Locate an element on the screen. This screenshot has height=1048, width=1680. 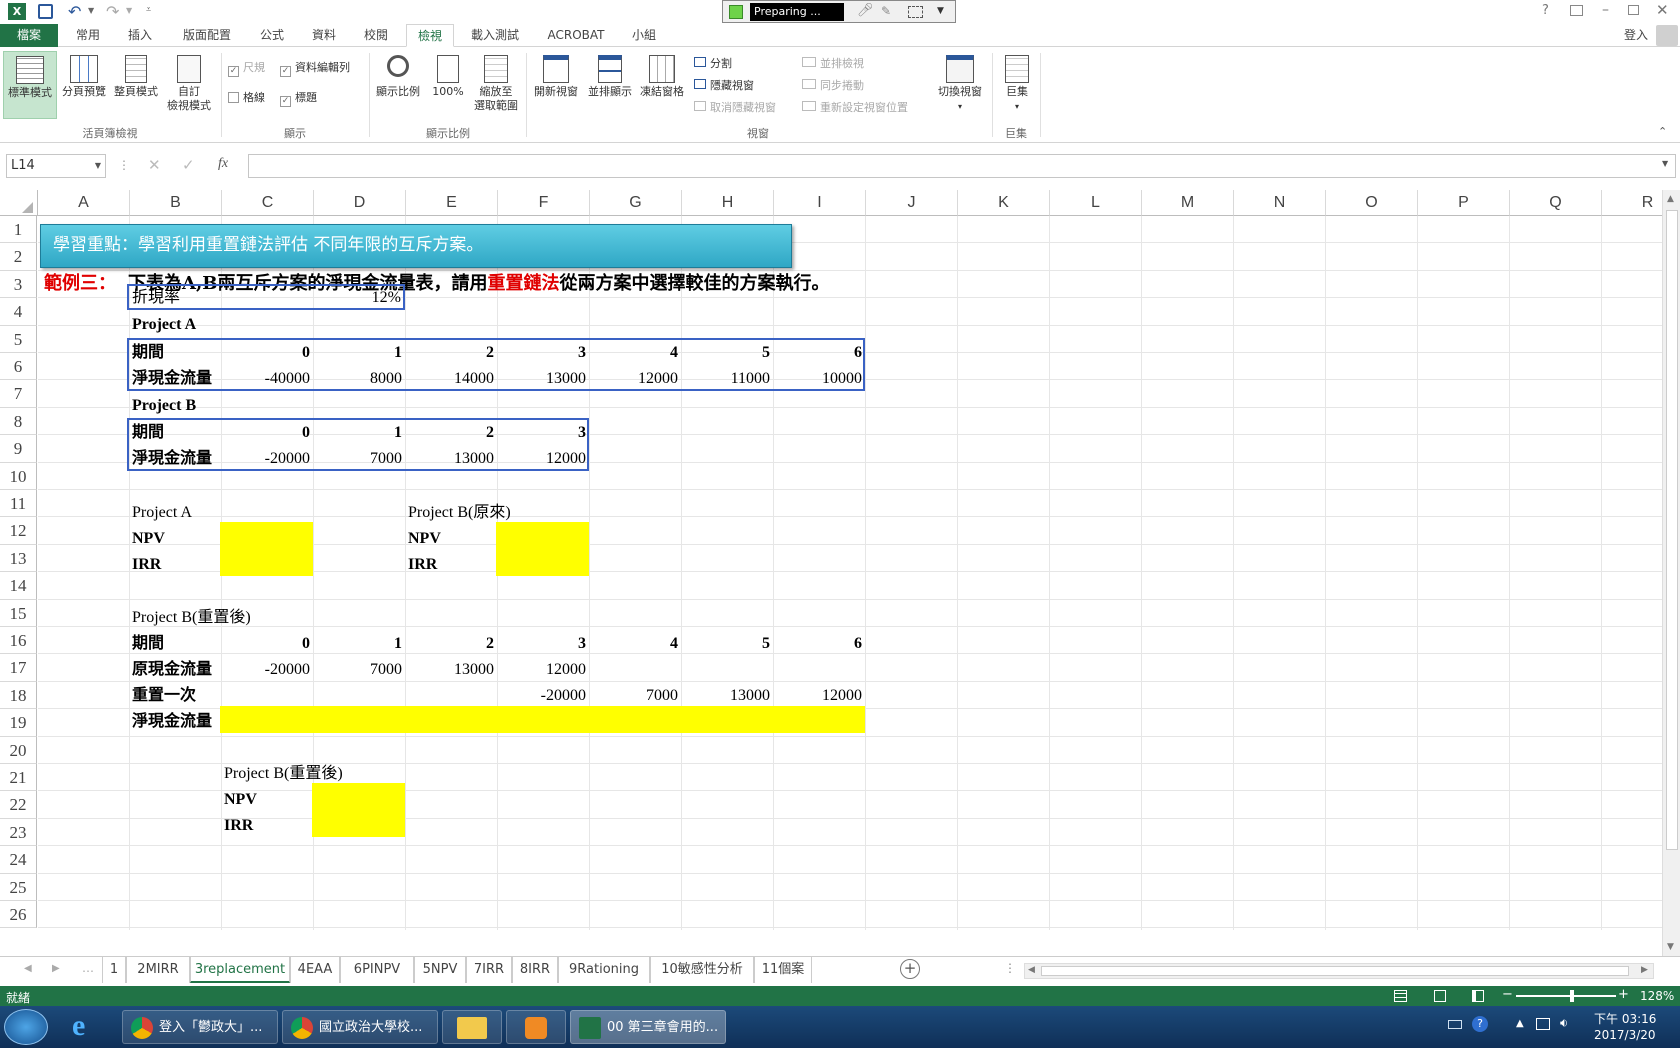
scroll-right-icon: ▶ is located at coordinates (1644, 970).